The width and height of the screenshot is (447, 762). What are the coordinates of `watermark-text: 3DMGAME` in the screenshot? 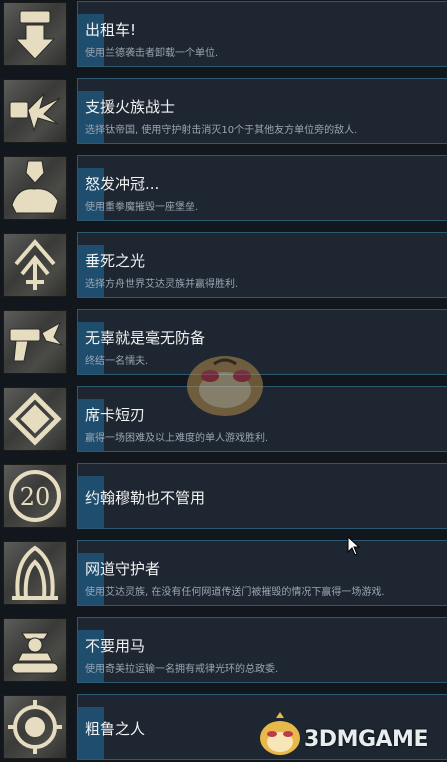 It's located at (366, 739).